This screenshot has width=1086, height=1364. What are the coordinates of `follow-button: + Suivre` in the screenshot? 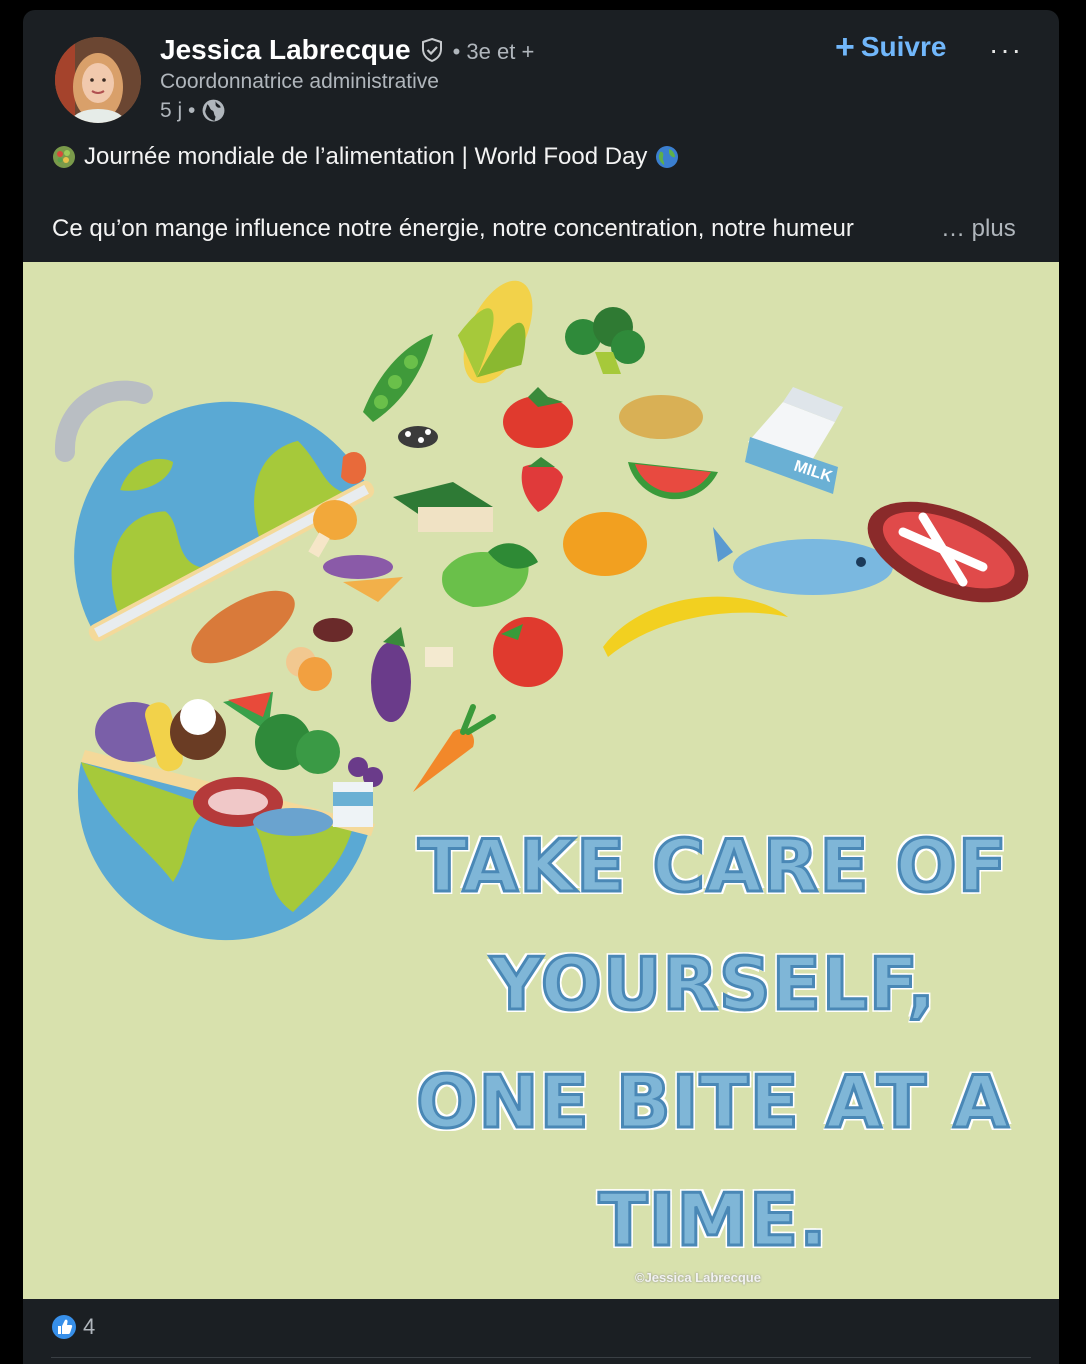 It's located at (890, 47).